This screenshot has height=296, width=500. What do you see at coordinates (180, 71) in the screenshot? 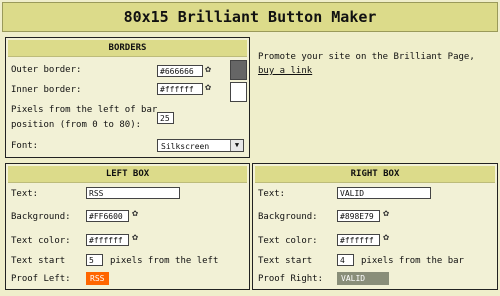
I see `outer-border-input: #666666` at bounding box center [180, 71].